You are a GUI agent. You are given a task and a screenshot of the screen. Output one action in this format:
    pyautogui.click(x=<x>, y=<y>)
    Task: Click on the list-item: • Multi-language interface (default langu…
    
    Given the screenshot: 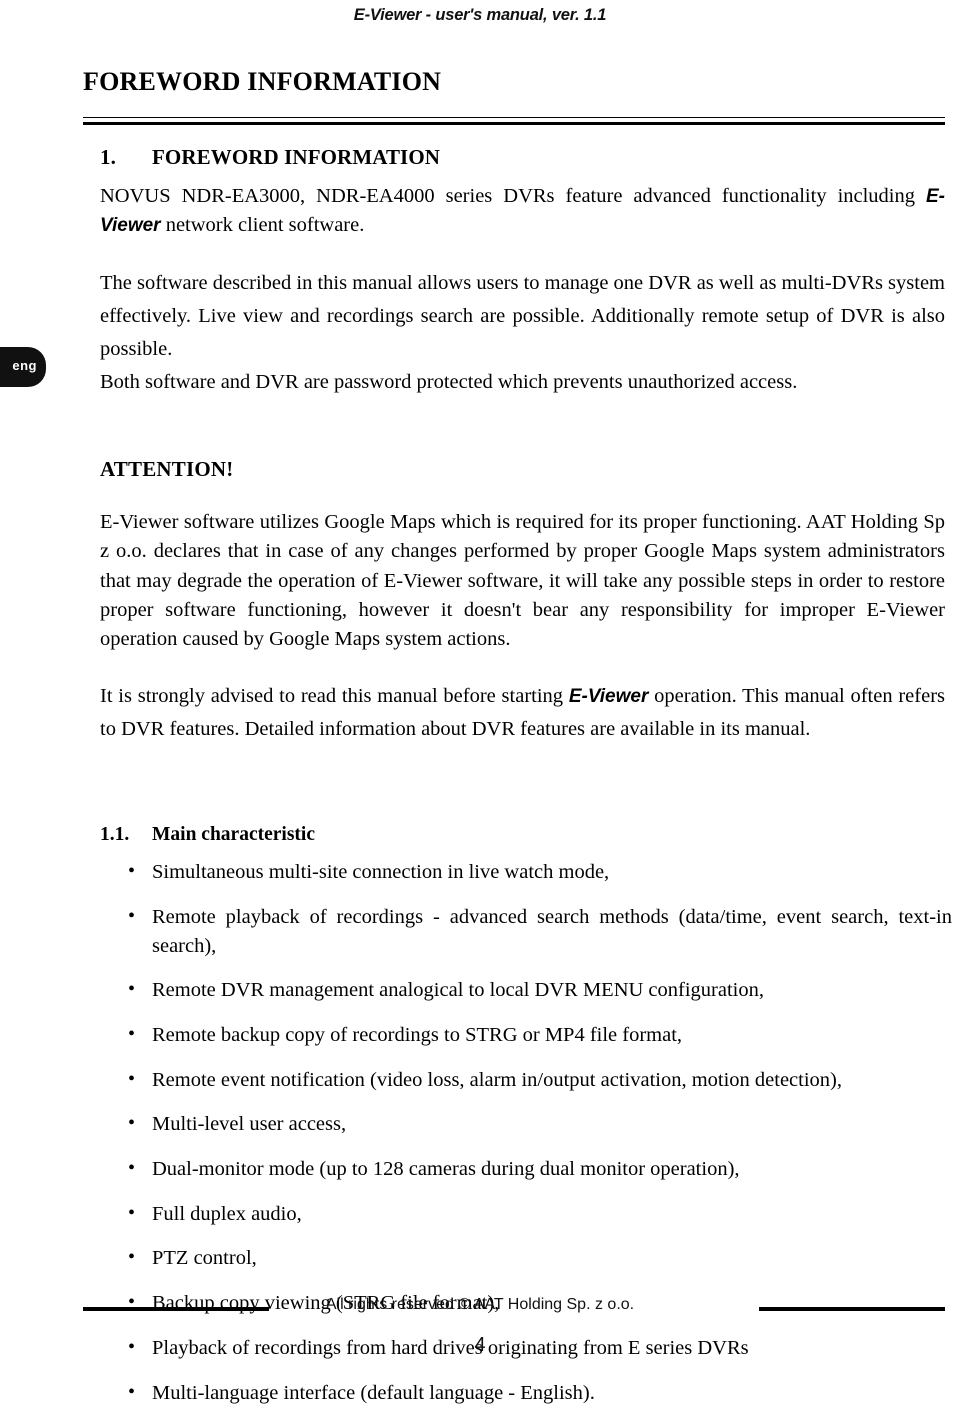 What is the action you would take?
    pyautogui.click(x=540, y=1393)
    